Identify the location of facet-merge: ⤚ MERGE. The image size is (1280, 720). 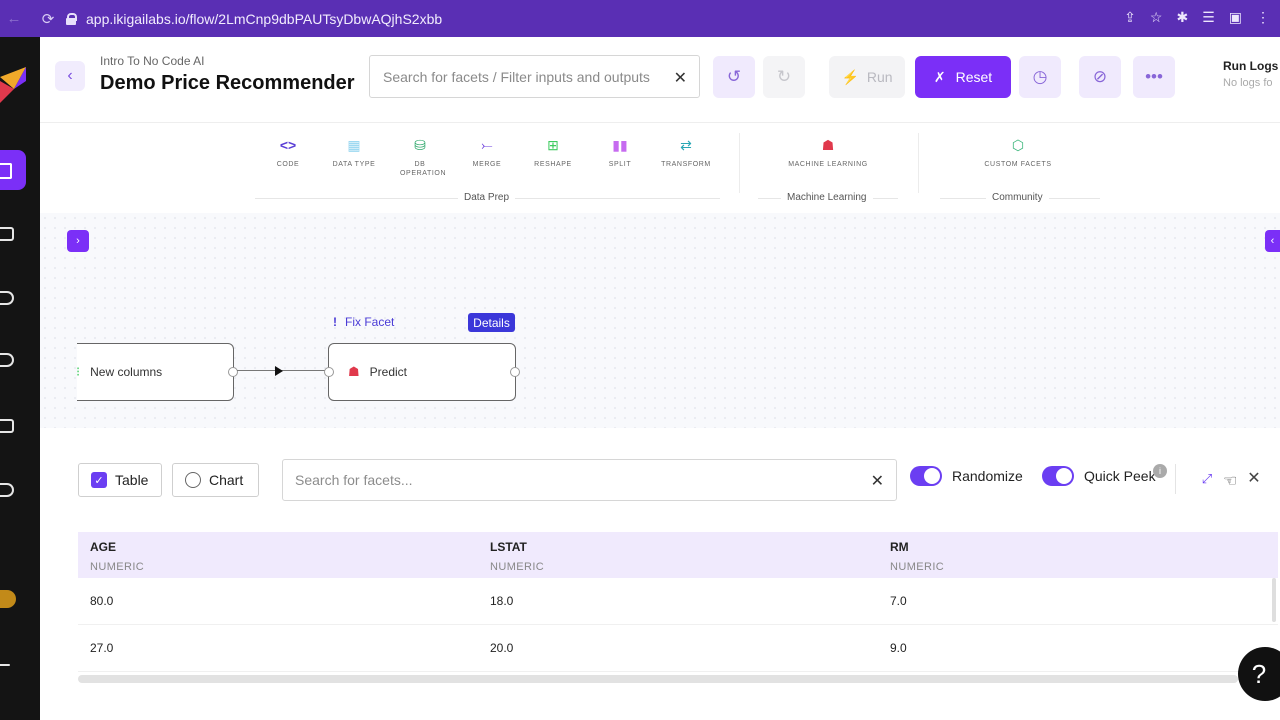
(487, 154).